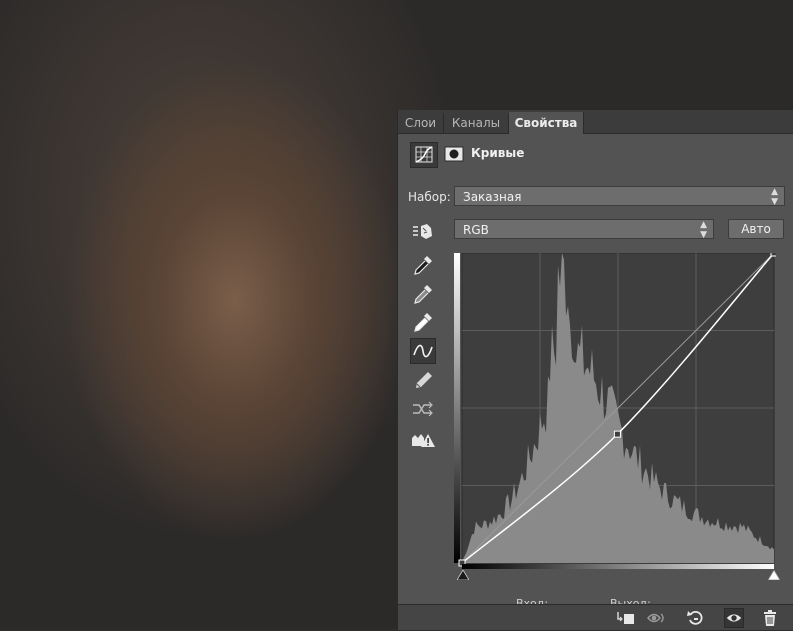 The image size is (793, 631). Describe the element at coordinates (454, 154) in the screenshot. I see `layer-mask-icon` at that location.